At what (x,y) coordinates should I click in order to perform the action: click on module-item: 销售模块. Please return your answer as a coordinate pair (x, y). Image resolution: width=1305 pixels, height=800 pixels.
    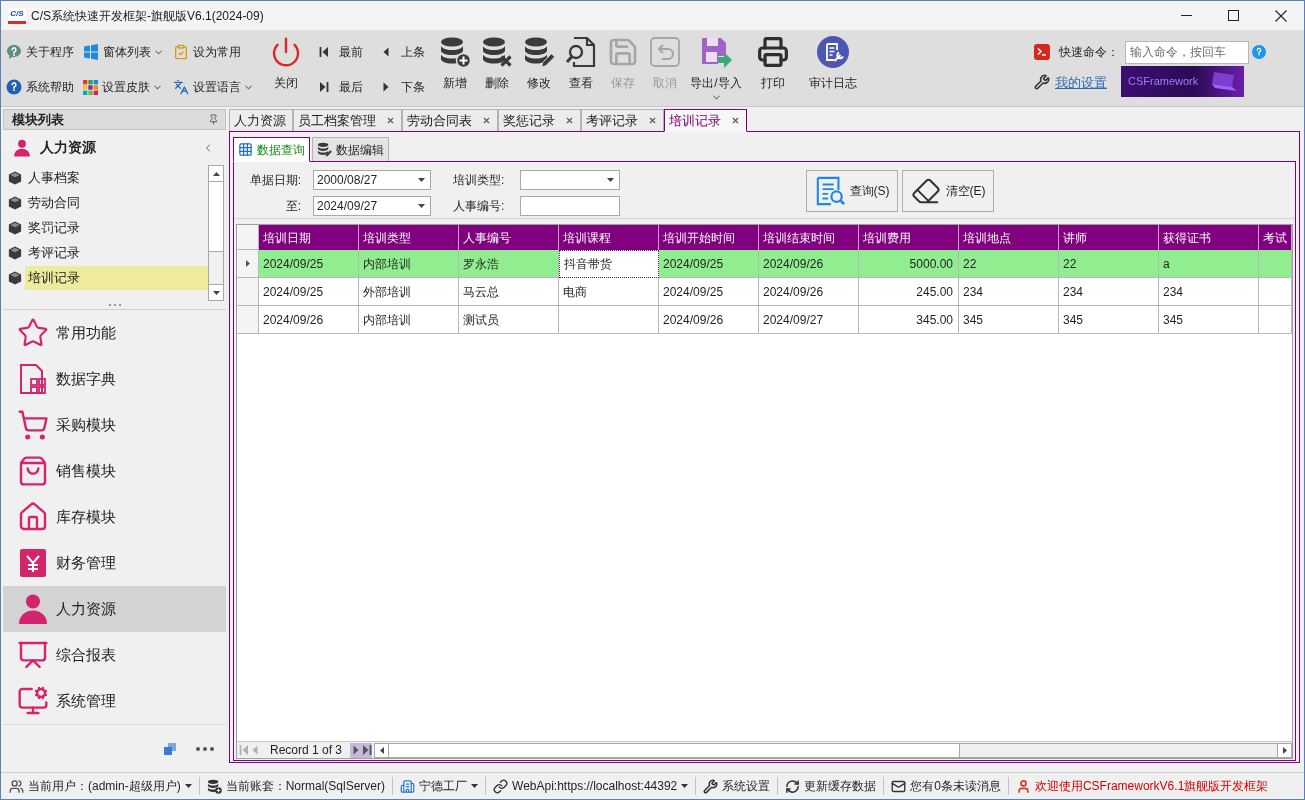
    Looking at the image, I should click on (114, 471).